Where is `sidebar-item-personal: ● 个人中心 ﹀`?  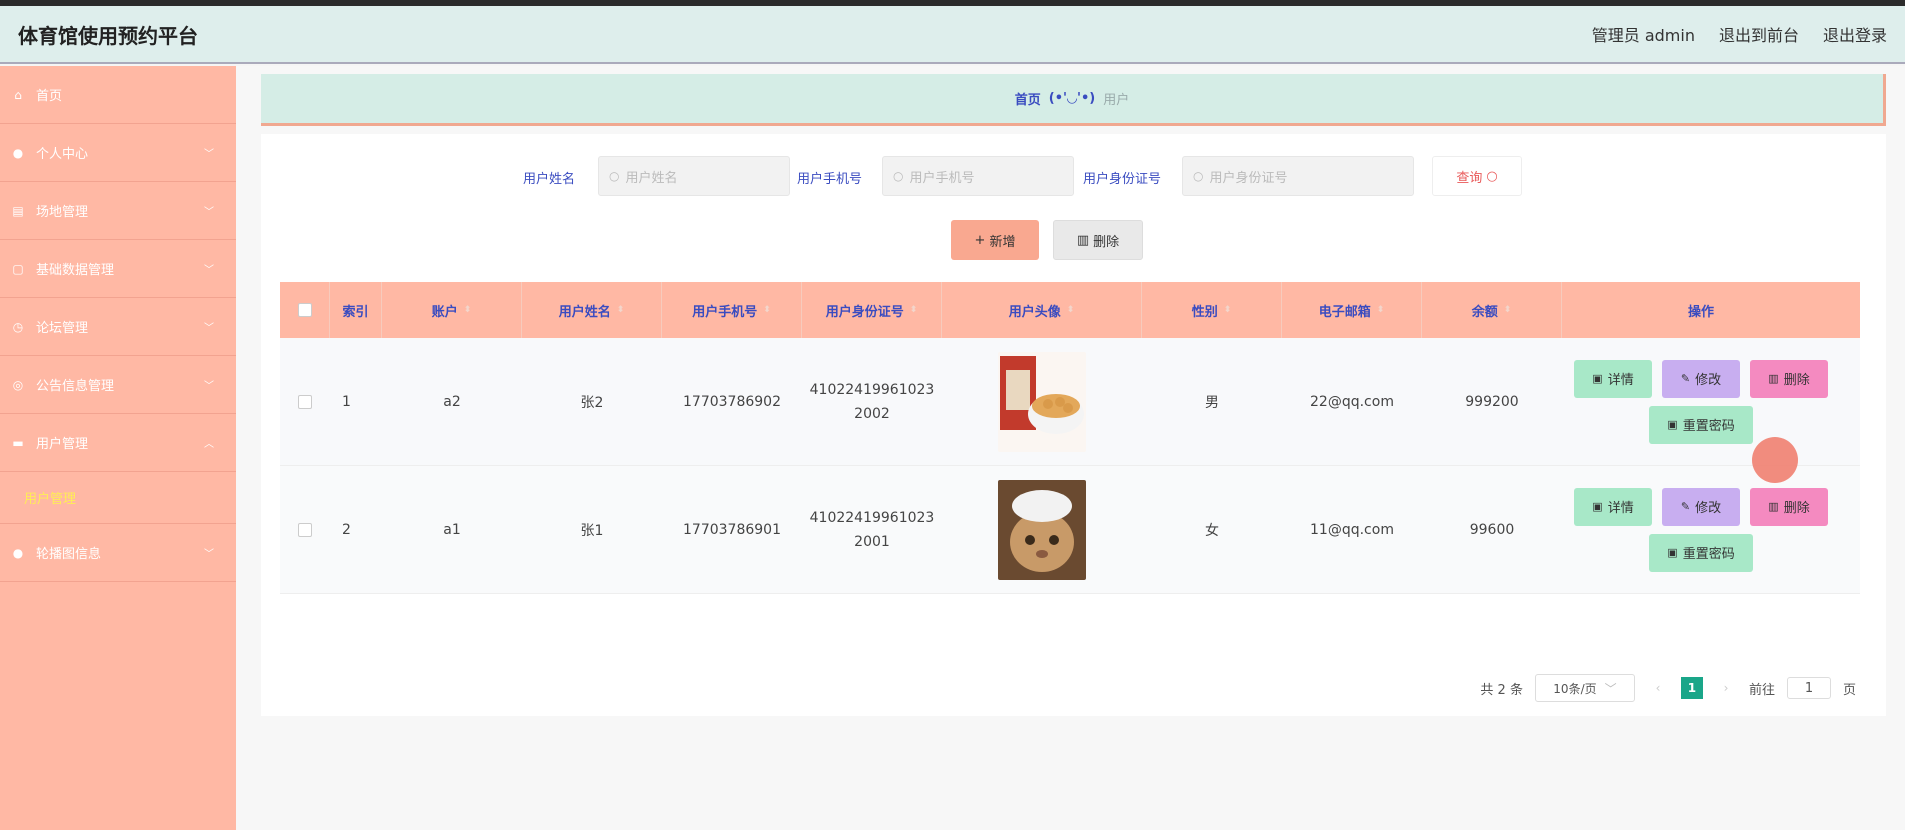
sidebar-item-personal: ● 个人中心 ﹀ is located at coordinates (118, 153).